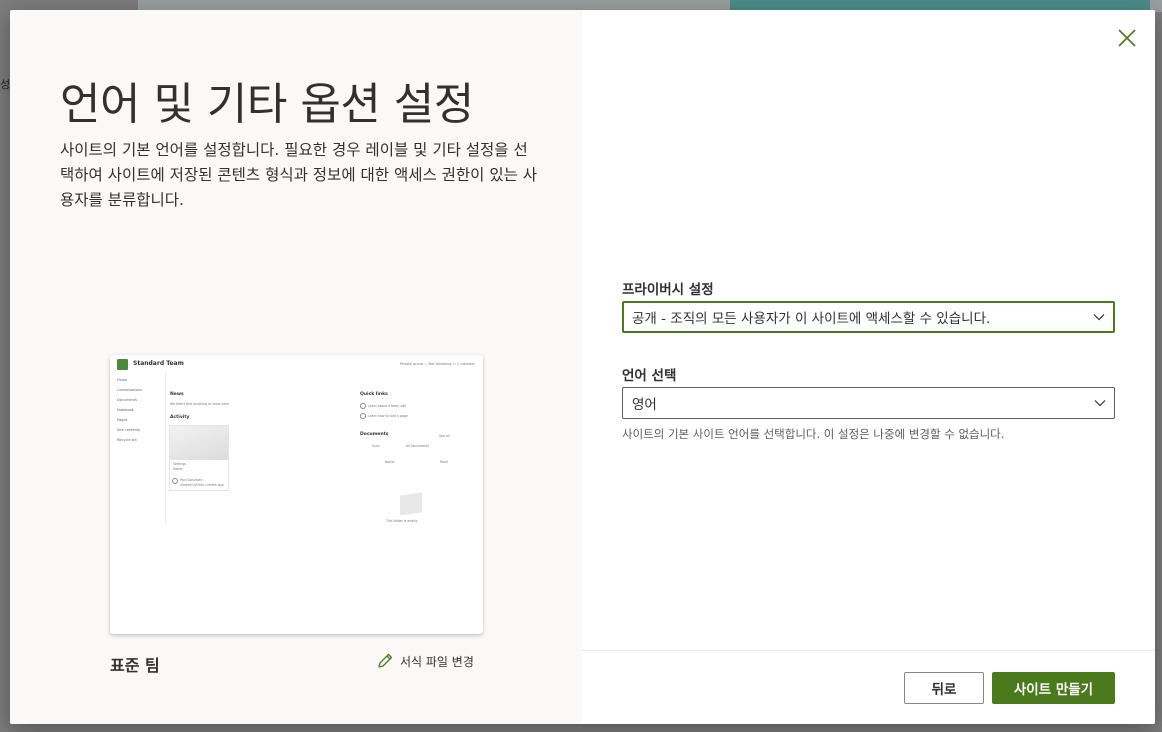 The image size is (1162, 732). Describe the element at coordinates (1127, 38) in the screenshot. I see `close-icon` at that location.